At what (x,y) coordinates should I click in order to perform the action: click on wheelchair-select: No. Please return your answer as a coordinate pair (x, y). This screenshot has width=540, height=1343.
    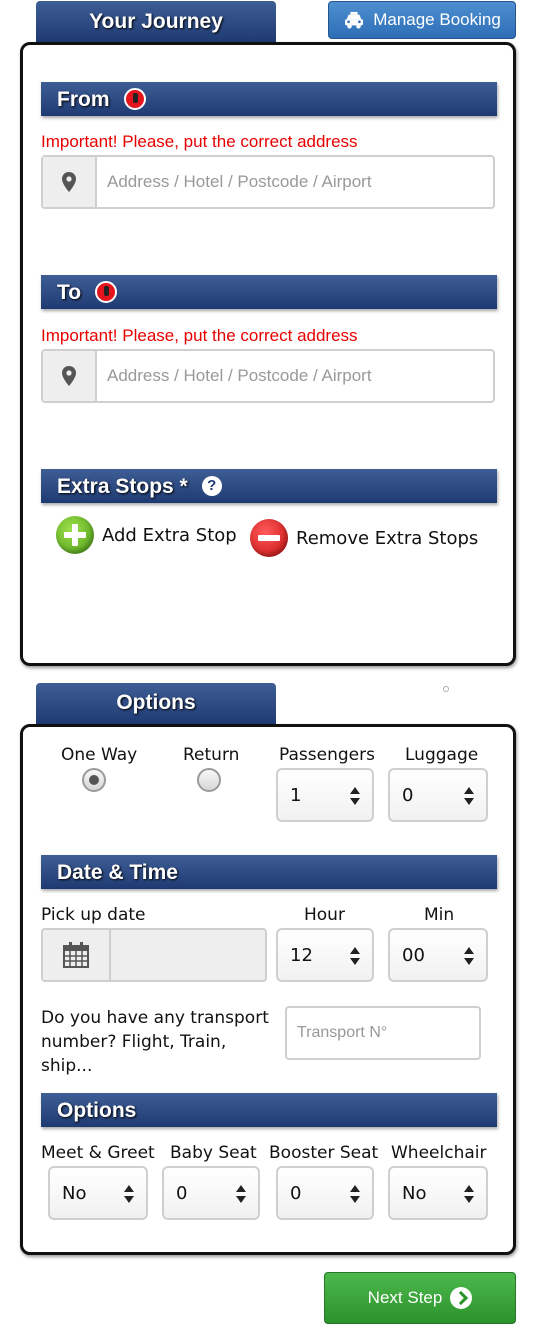
    Looking at the image, I should click on (438, 1193).